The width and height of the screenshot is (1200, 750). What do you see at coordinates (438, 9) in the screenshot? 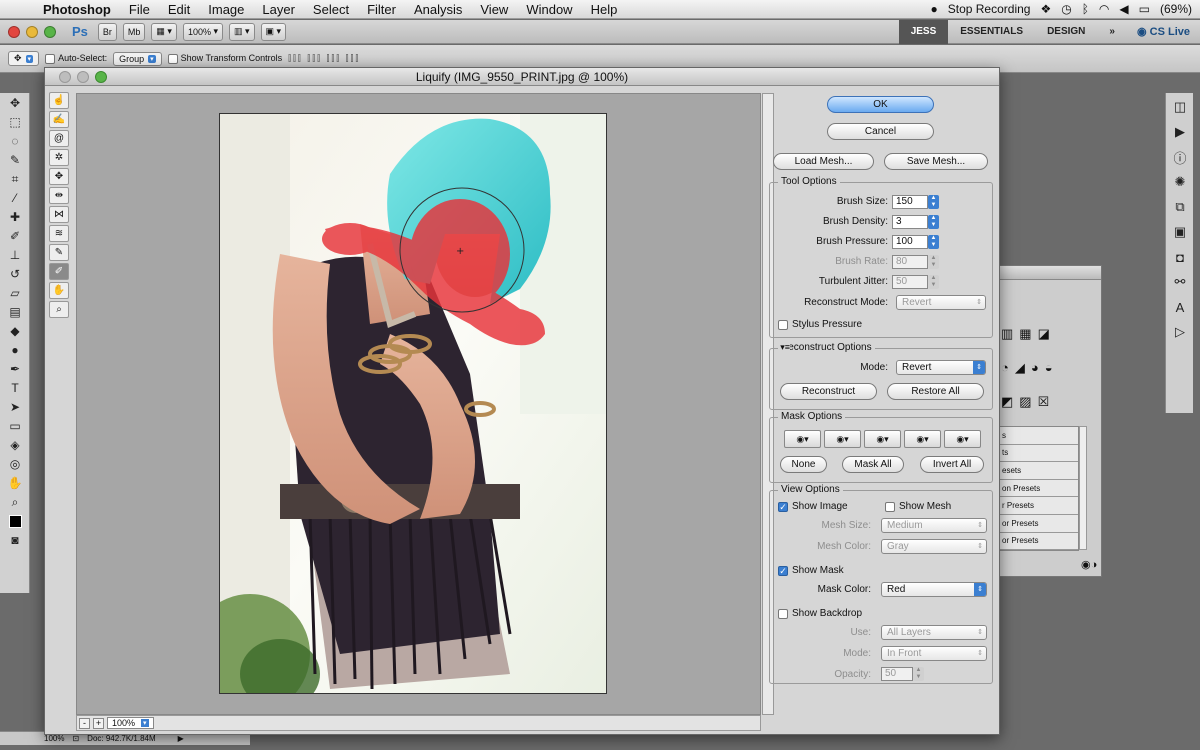
I see `menu-analysis: Analysis` at bounding box center [438, 9].